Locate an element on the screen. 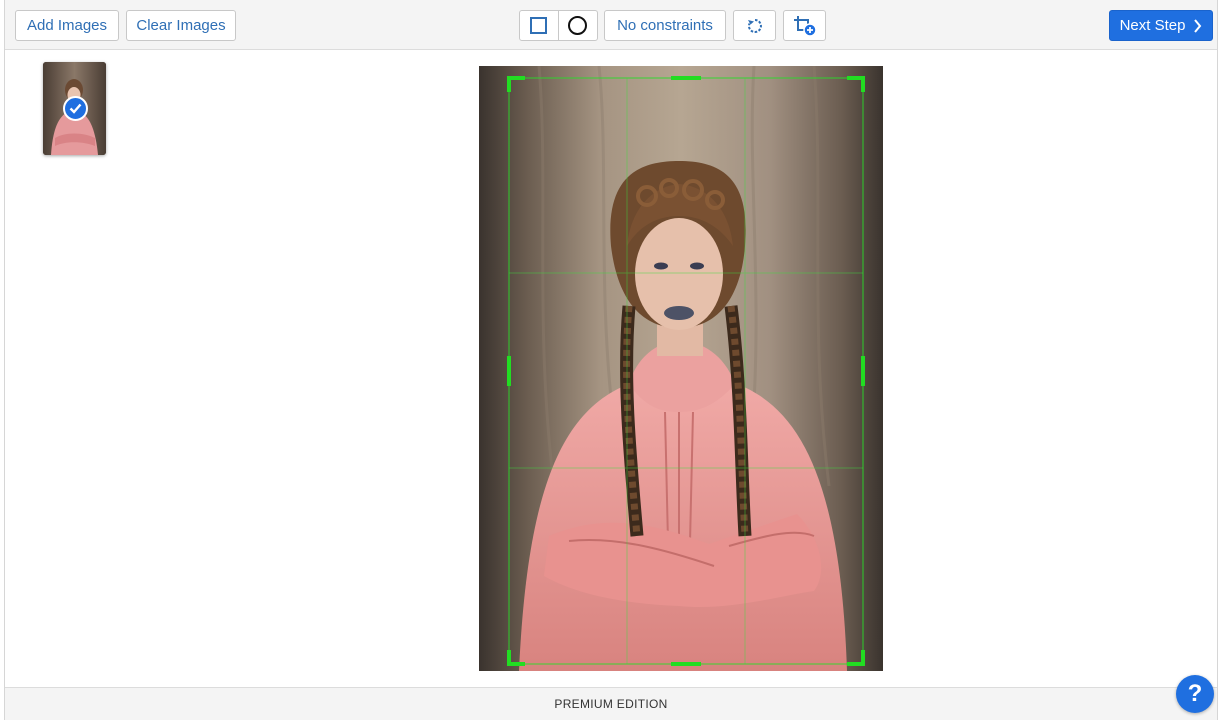 Image resolution: width=1221 pixels, height=720 pixels. add-crop-icon is located at coordinates (805, 26).